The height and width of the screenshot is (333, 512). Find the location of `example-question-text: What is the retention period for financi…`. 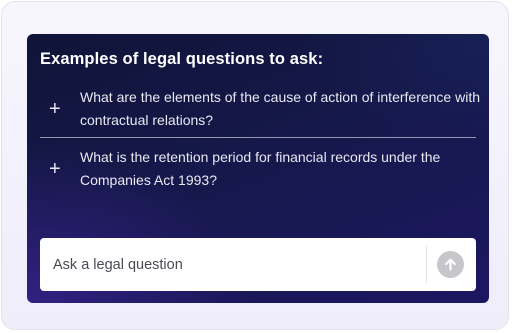

example-question-text: What is the retention period for financi… is located at coordinates (260, 168).